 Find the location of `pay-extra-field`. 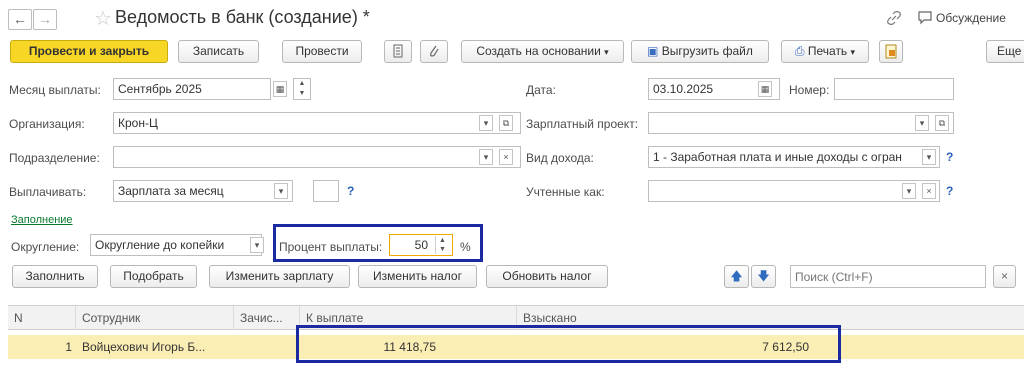

pay-extra-field is located at coordinates (326, 191).